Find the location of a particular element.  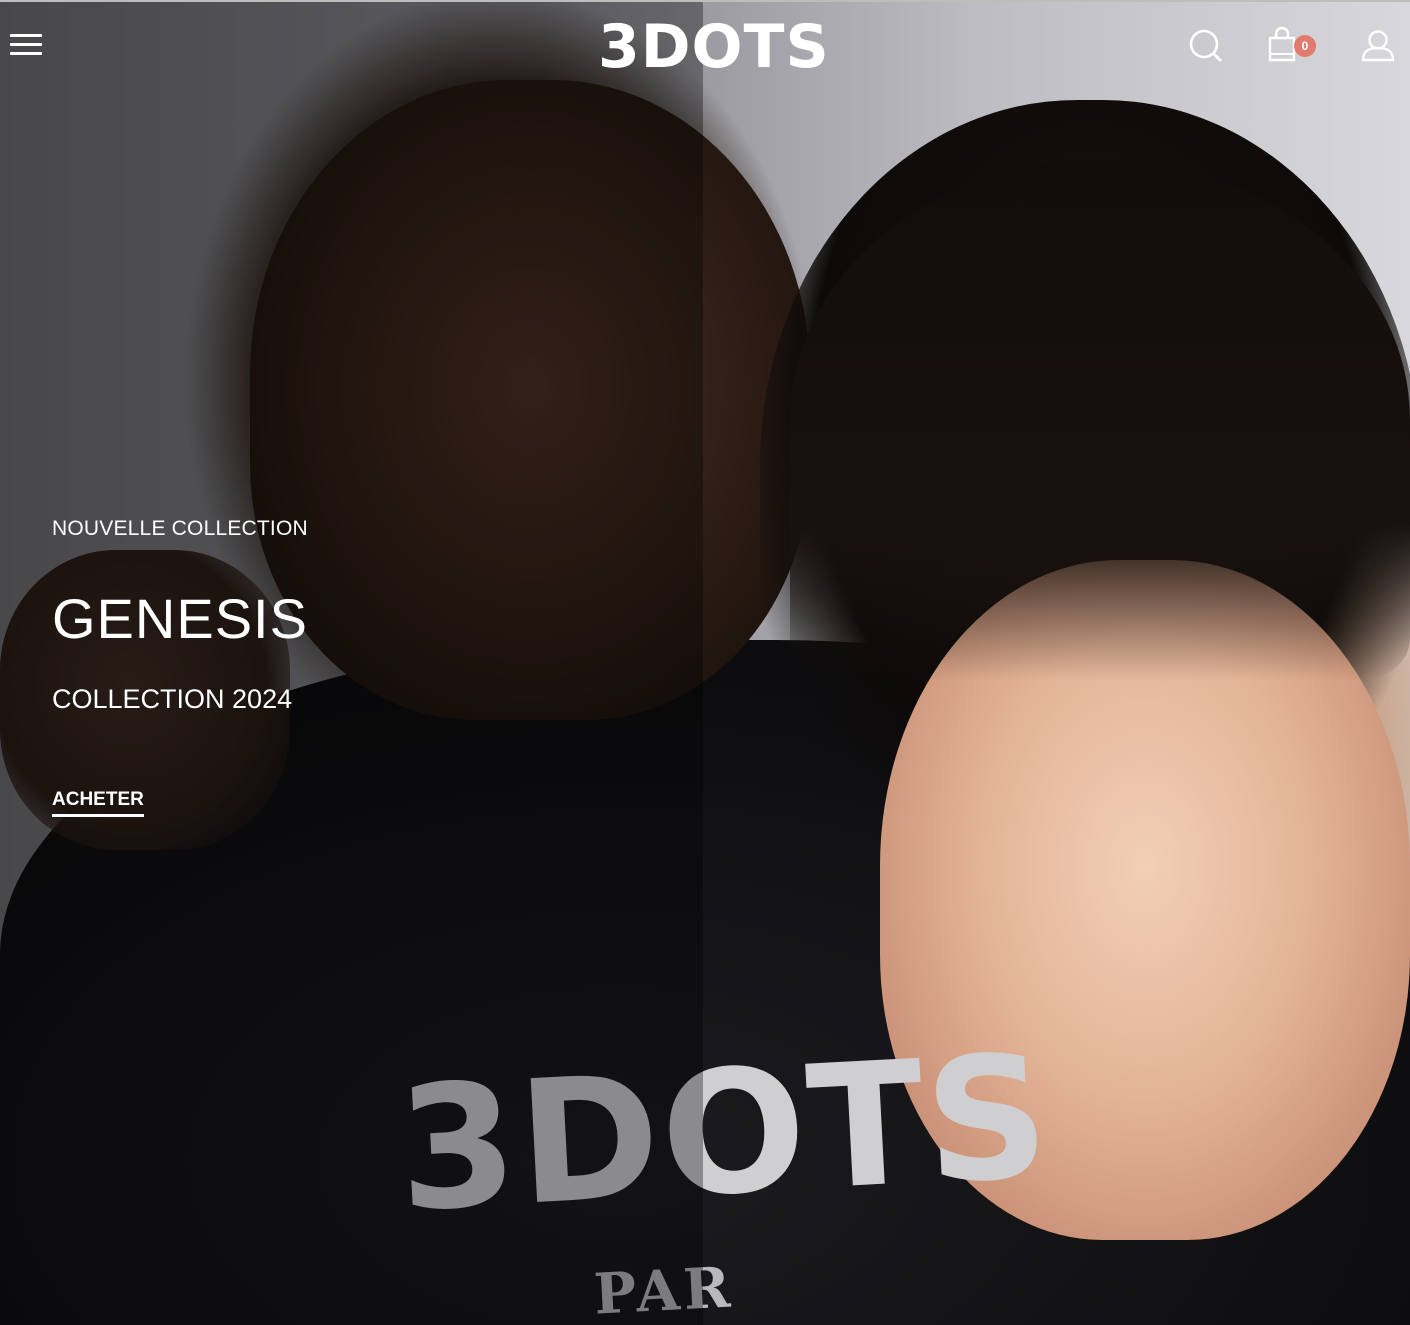

user-account-icon is located at coordinates (1378, 46).